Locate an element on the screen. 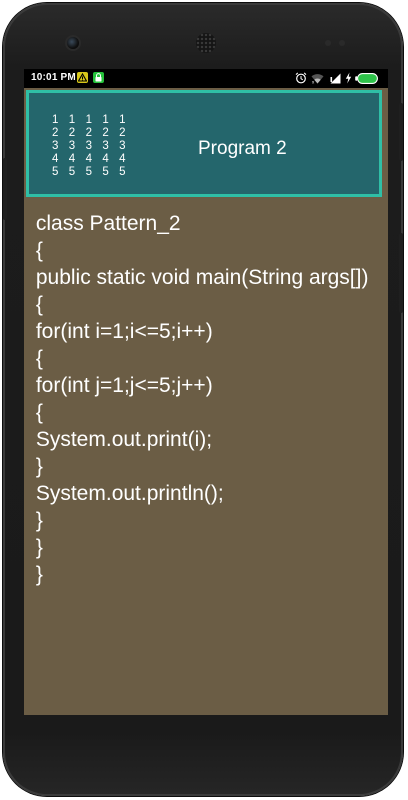 The width and height of the screenshot is (408, 800). wifi-icon: x is located at coordinates (317, 80).